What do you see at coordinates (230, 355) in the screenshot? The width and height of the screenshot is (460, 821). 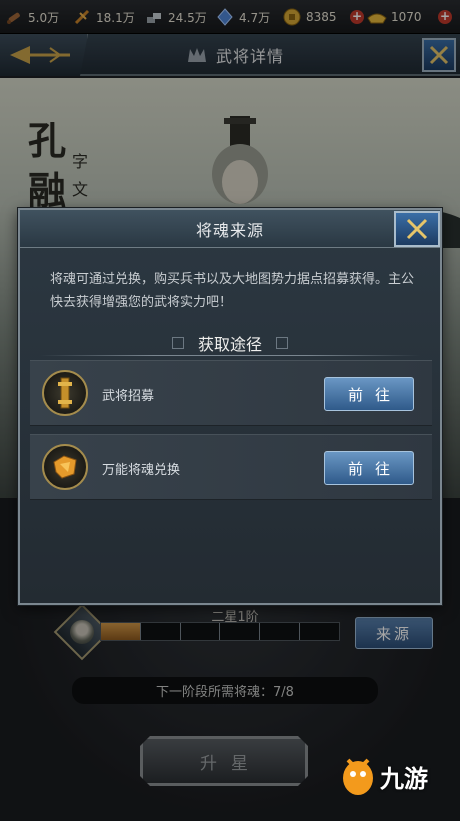 I see `section-divider` at bounding box center [230, 355].